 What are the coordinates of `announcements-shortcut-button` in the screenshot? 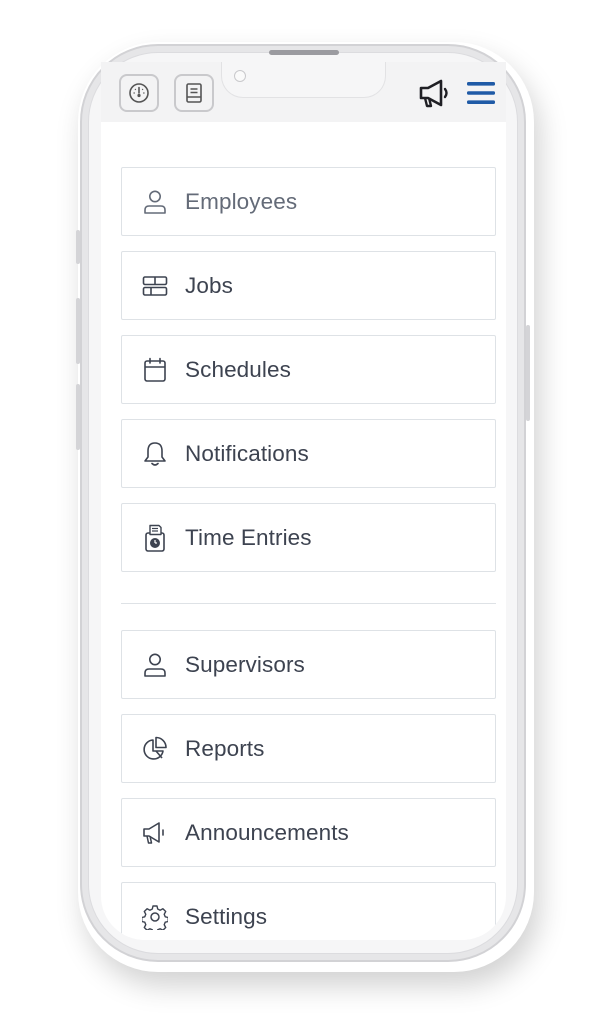 It's located at (435, 93).